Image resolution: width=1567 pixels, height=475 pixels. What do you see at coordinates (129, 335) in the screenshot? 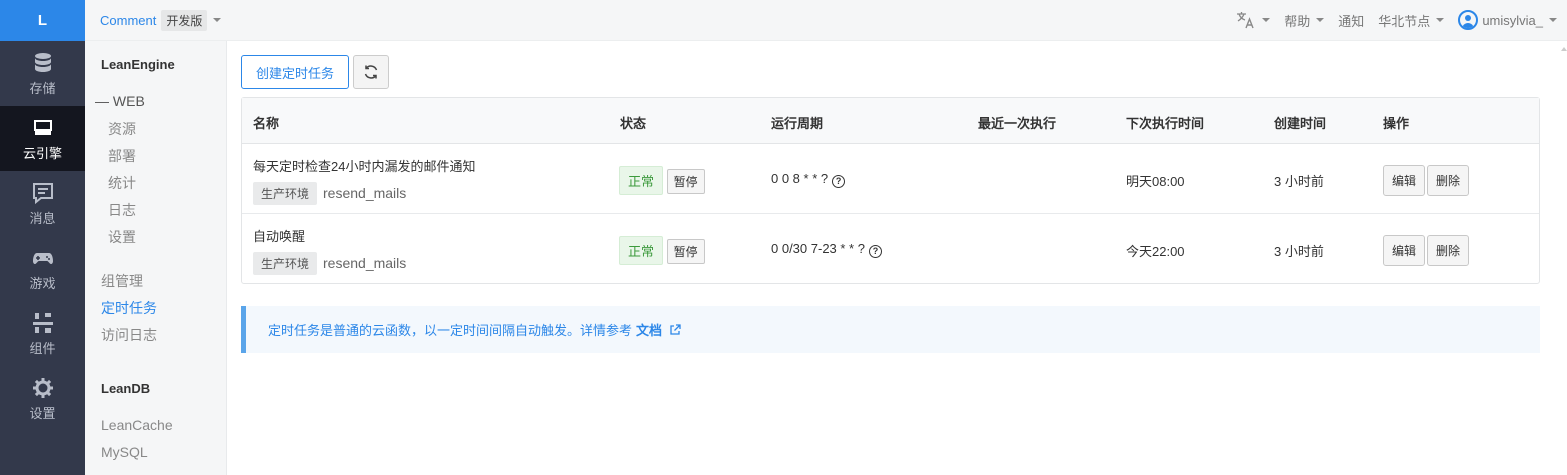
I see `sidebar-item-access-log: 访问日志` at bounding box center [129, 335].